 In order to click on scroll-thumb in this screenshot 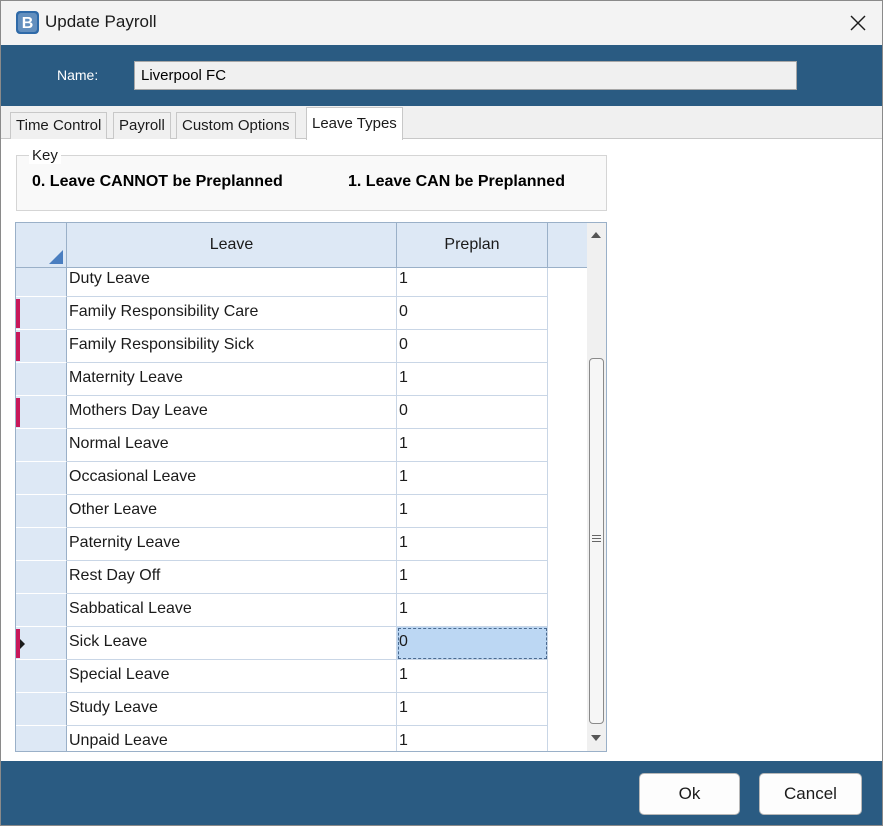, I will do `click(596, 541)`.